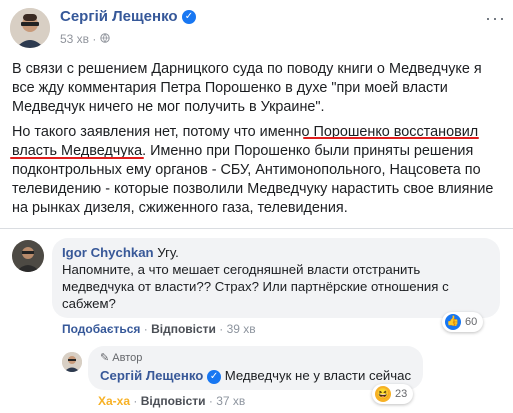  What do you see at coordinates (105, 358) in the screenshot?
I see `author-badge-icon: ✎` at bounding box center [105, 358].